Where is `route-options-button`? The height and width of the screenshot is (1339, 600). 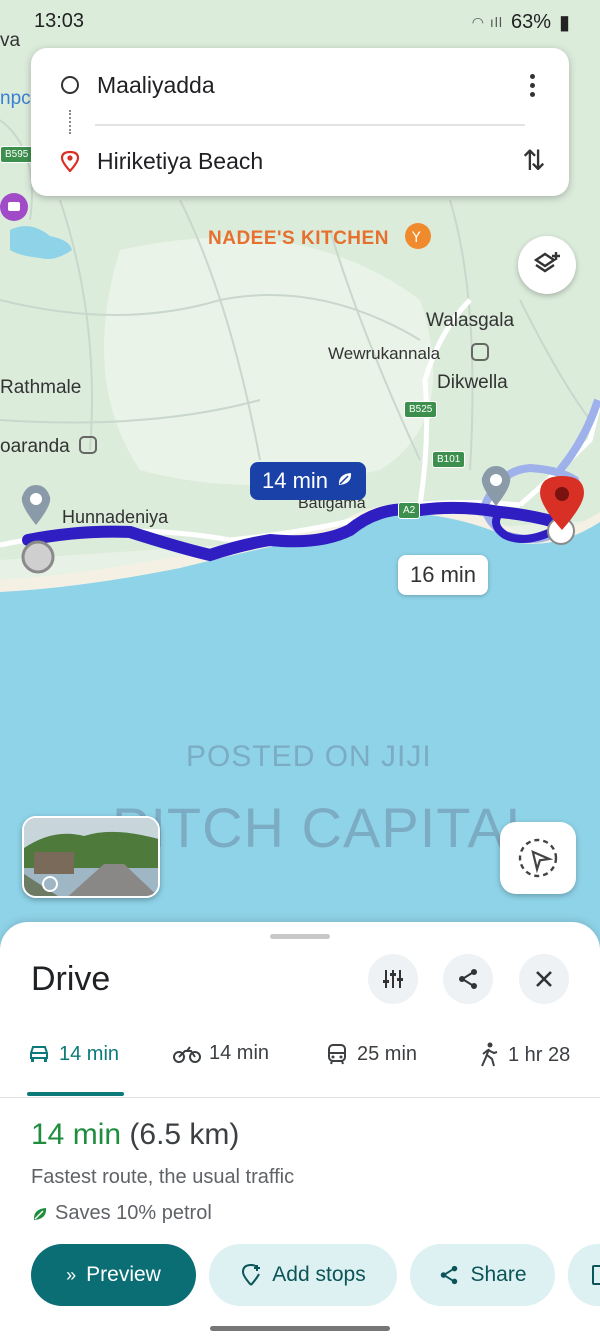
route-options-button is located at coordinates (393, 979).